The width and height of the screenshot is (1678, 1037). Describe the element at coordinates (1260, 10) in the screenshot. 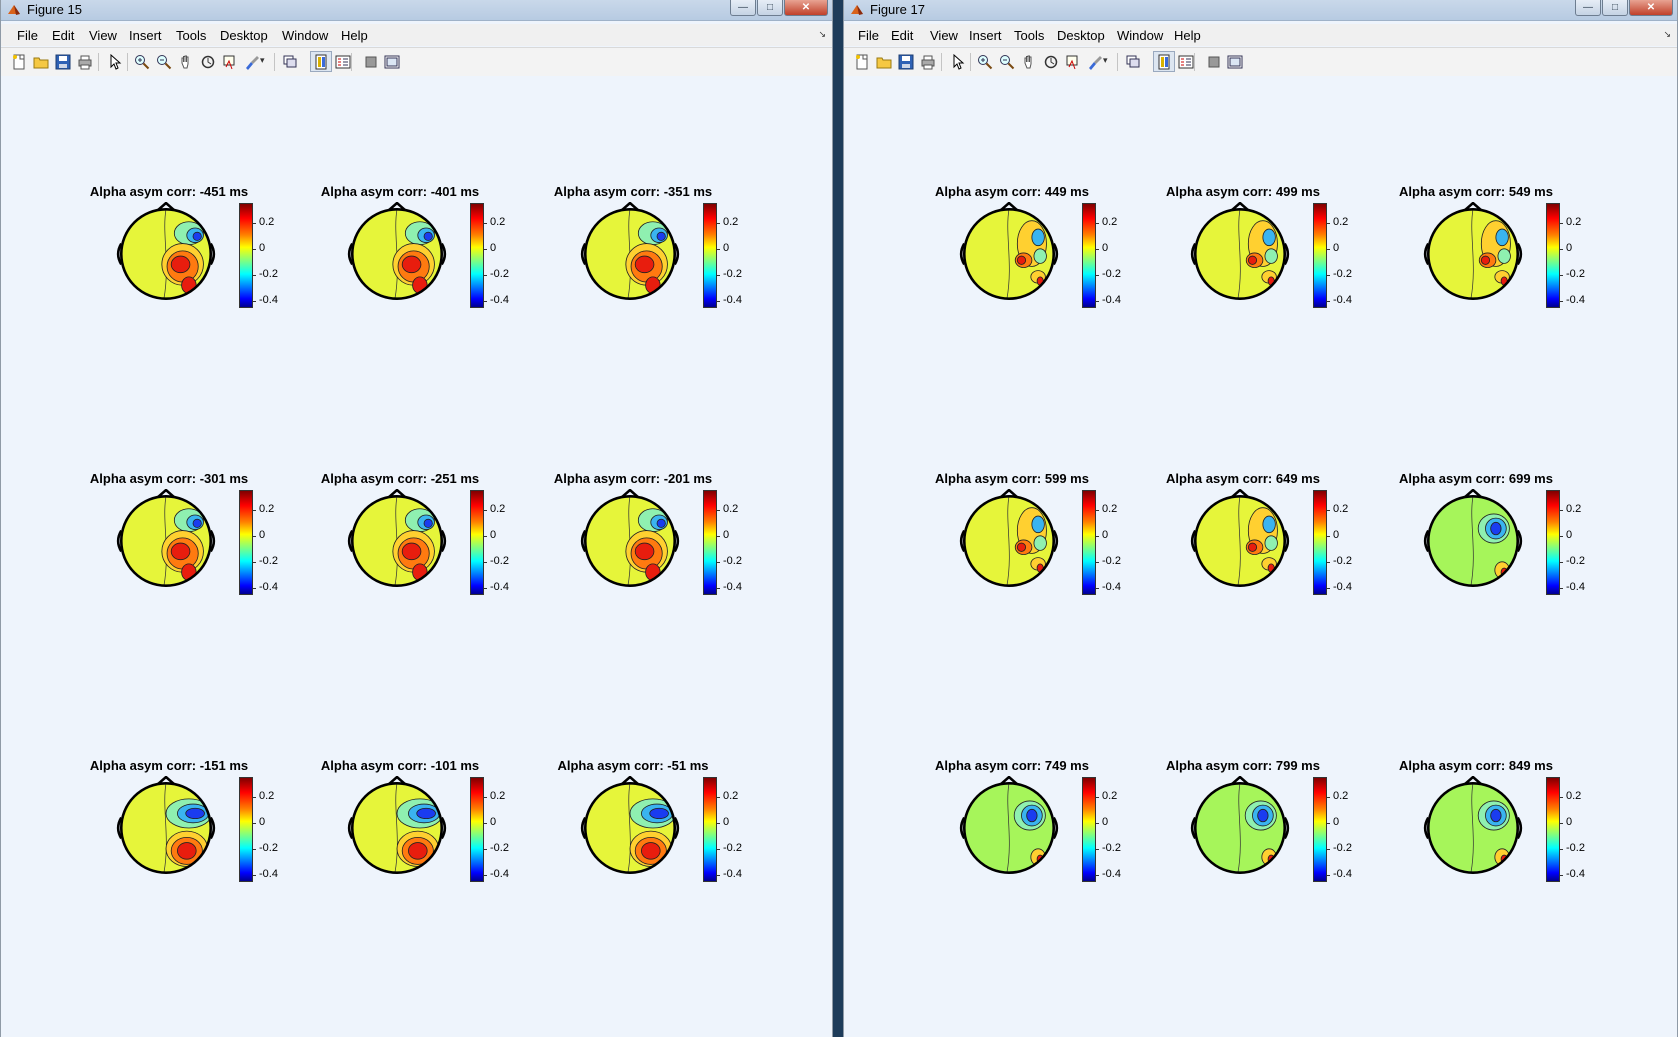

I see `title-bar: Figure 17 — □ ✕` at that location.